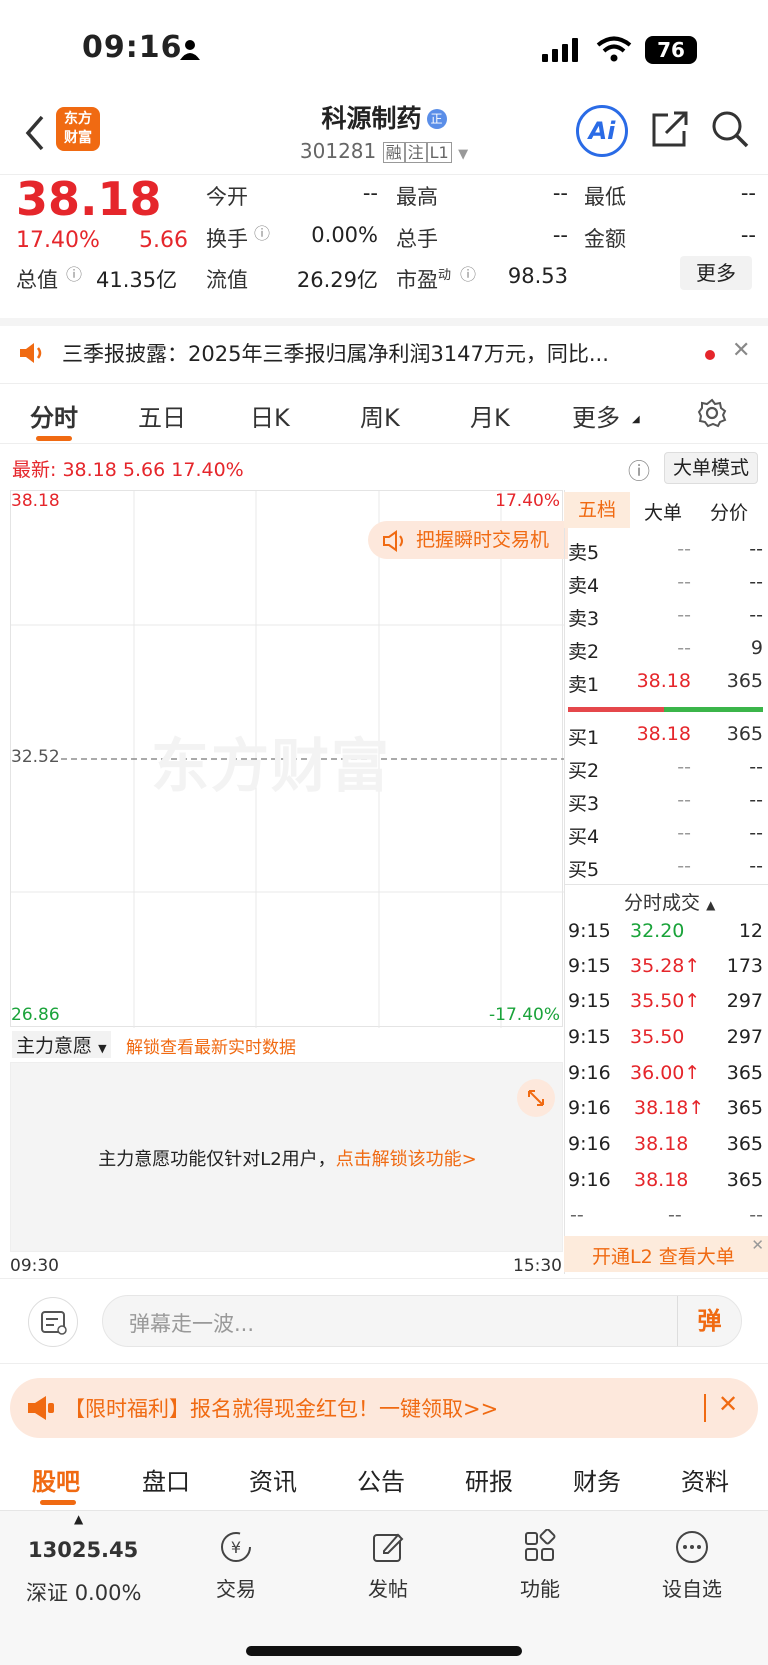 This screenshot has width=768, height=1665. I want to click on bid-label: 买5, so click(584, 870).